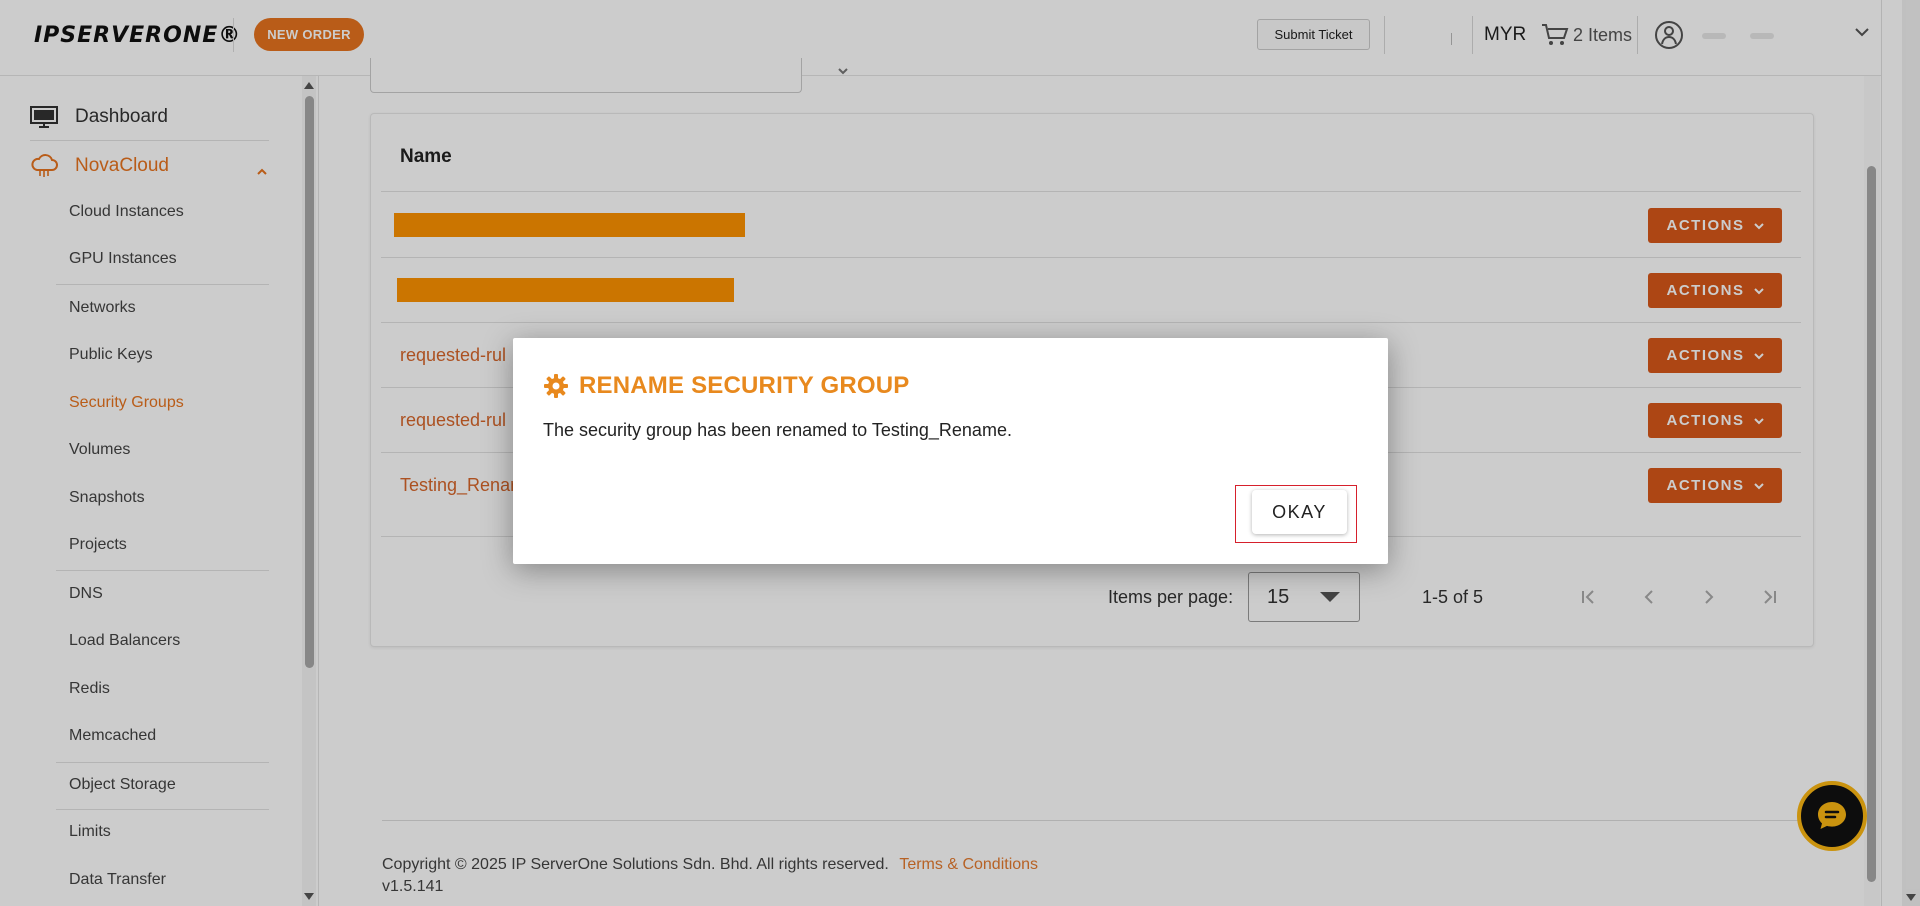 Image resolution: width=1920 pixels, height=906 pixels. What do you see at coordinates (1299, 512) in the screenshot?
I see `okay-button: OKAY` at bounding box center [1299, 512].